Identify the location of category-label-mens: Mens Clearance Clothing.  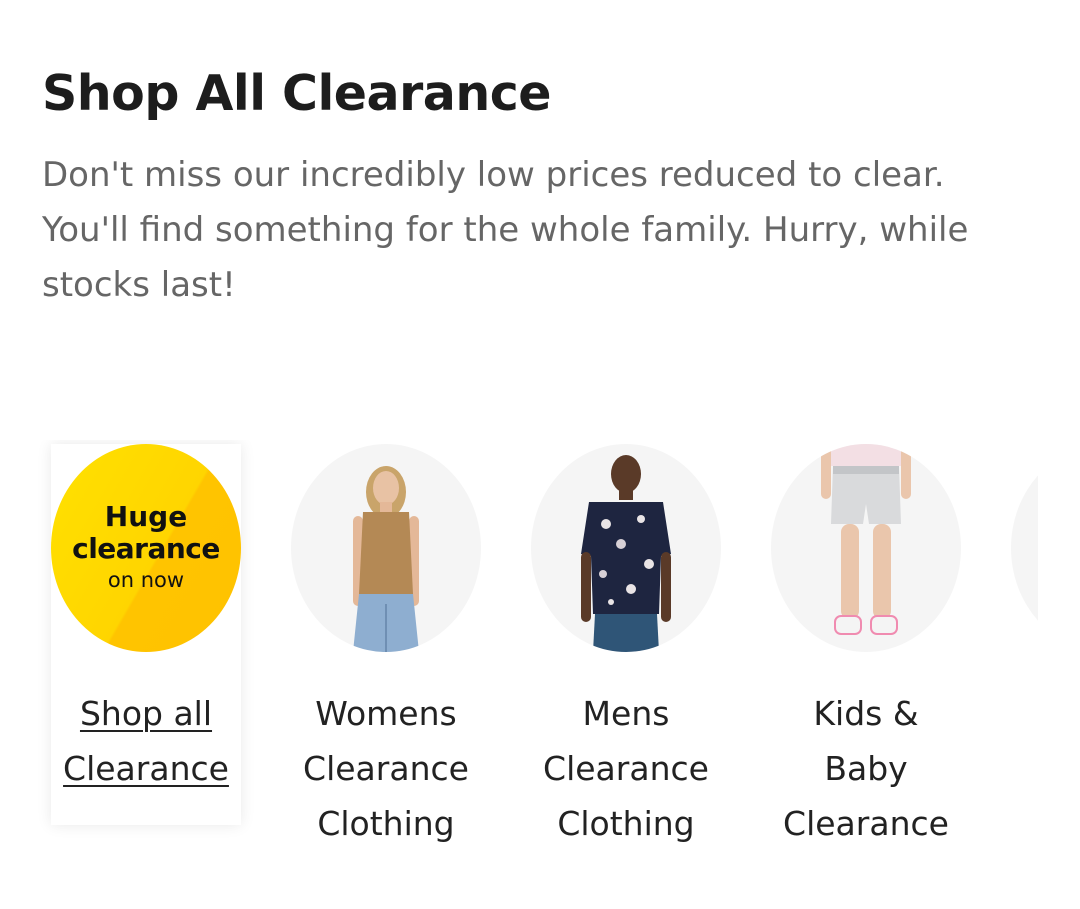
(626, 768).